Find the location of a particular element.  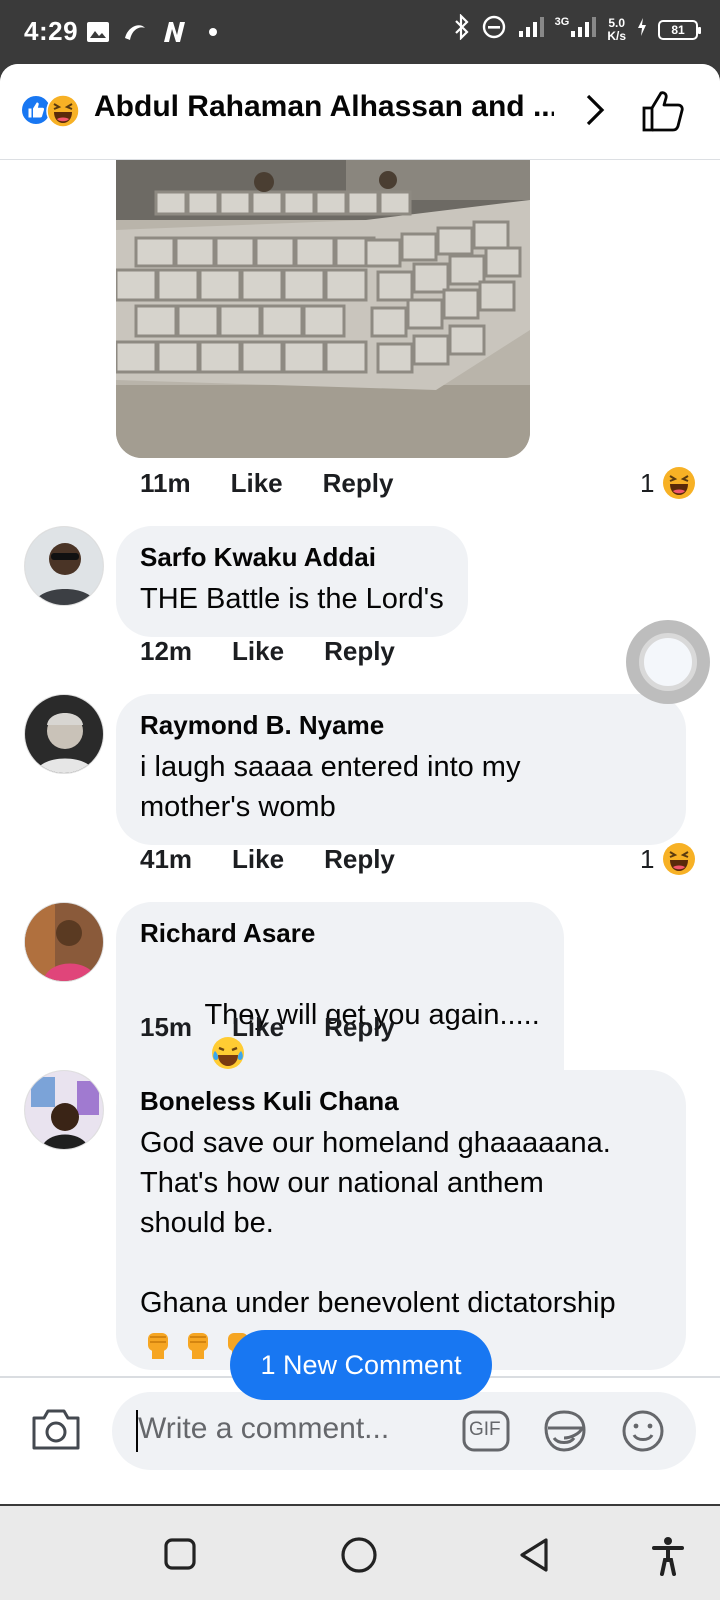

back-triangle-icon is located at coordinates (534, 1555).